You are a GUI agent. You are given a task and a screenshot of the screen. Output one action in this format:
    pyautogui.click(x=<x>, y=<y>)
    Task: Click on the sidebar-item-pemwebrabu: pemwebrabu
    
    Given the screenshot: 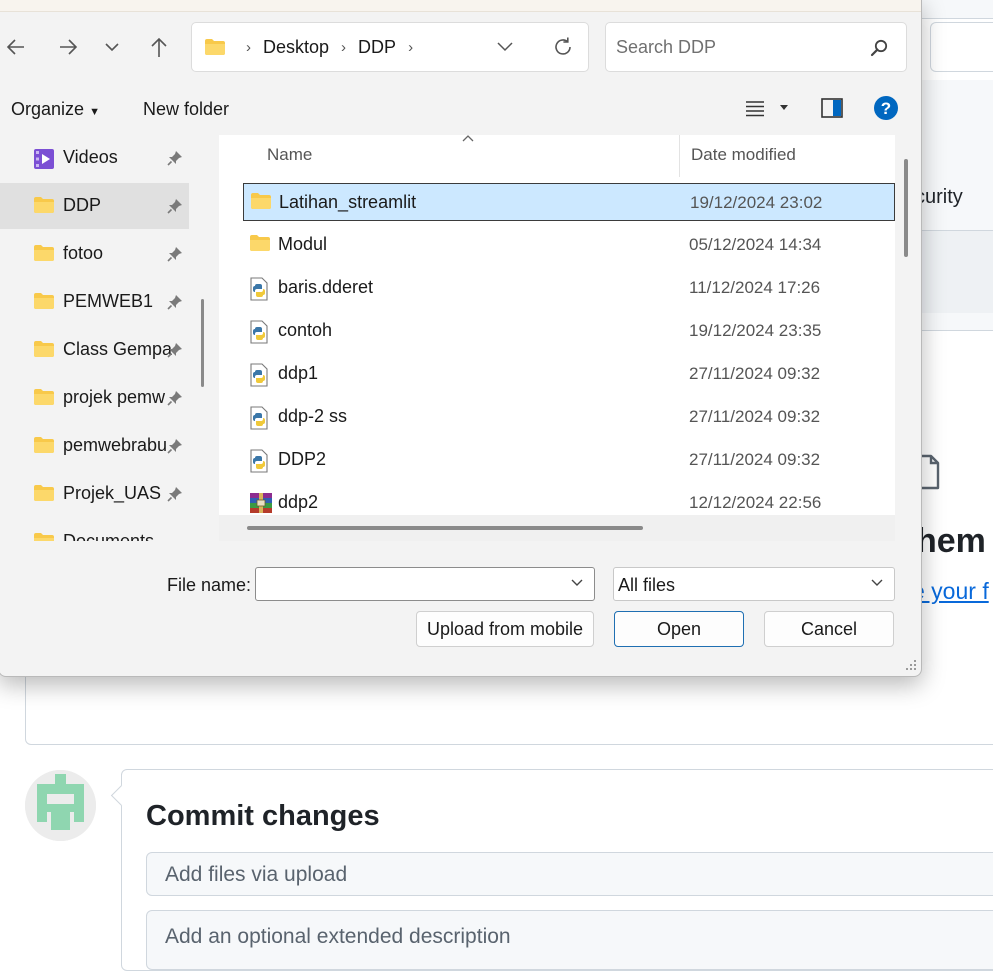 What is the action you would take?
    pyautogui.click(x=94, y=446)
    